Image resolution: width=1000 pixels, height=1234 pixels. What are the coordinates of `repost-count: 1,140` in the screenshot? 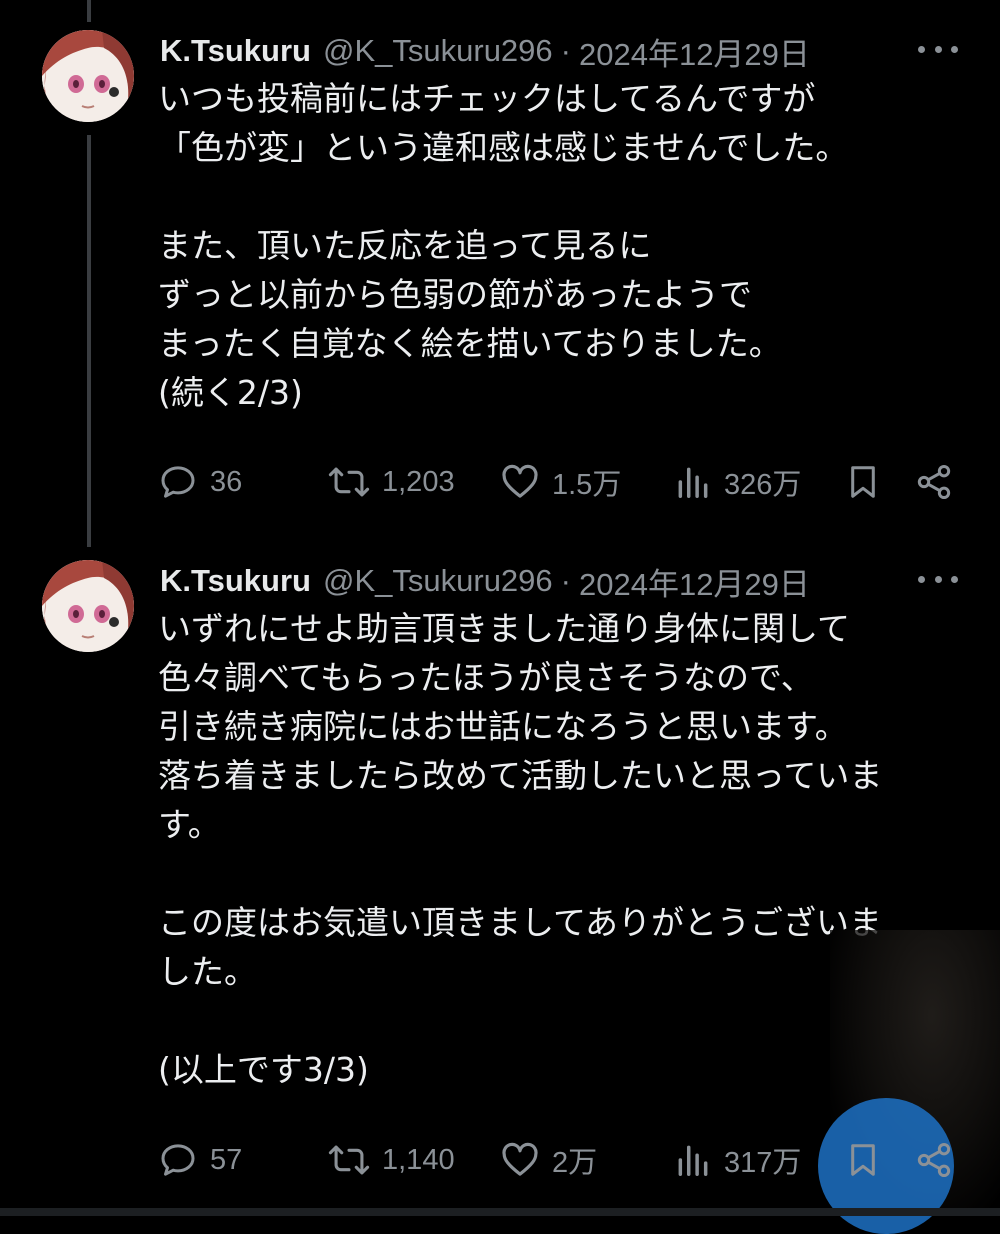 It's located at (418, 1159).